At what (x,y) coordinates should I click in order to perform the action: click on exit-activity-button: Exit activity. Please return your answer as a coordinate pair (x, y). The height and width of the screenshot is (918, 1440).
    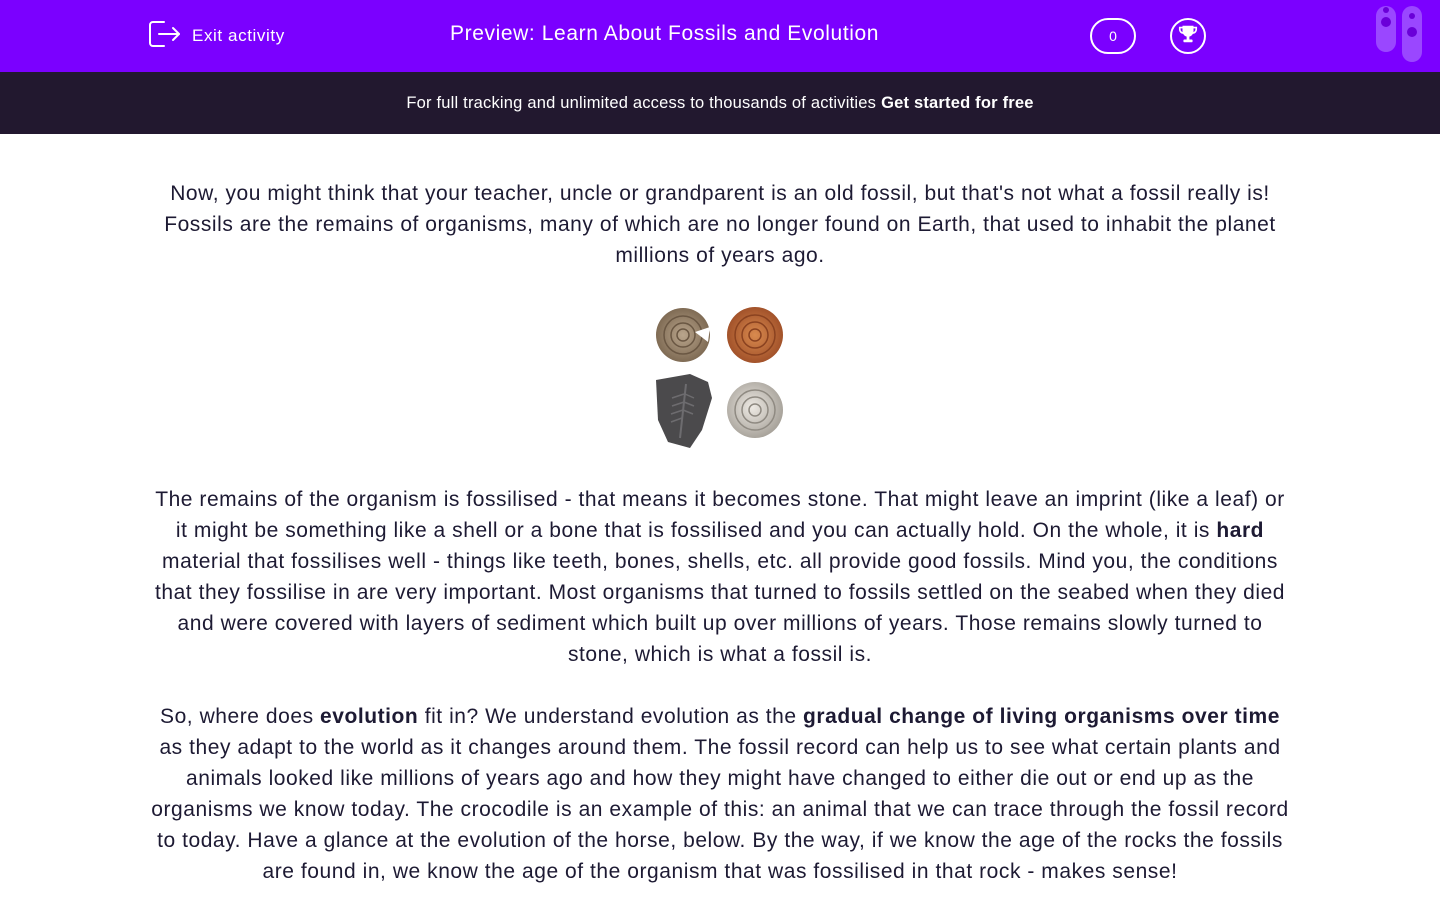
    Looking at the image, I should click on (216, 36).